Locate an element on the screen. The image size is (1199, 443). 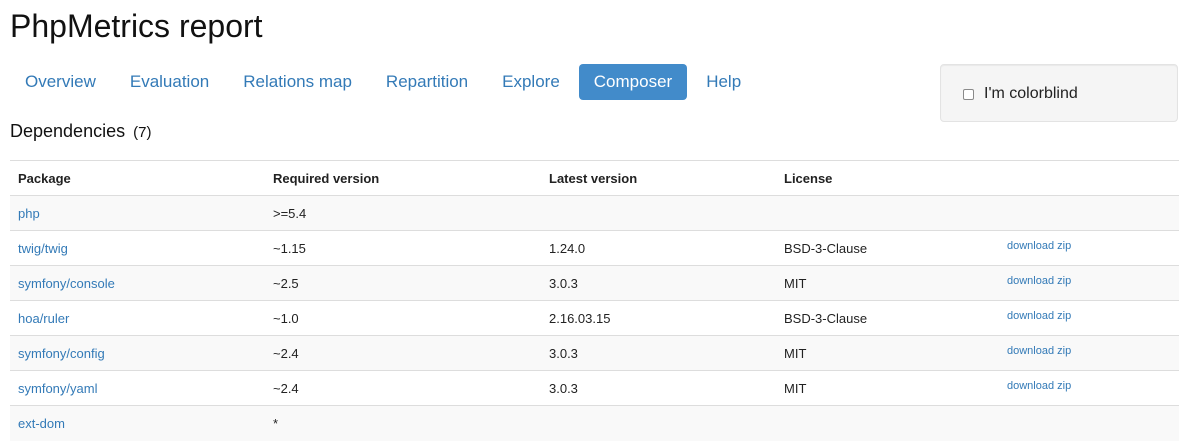
package-link: hoa/ruler is located at coordinates (43, 318).